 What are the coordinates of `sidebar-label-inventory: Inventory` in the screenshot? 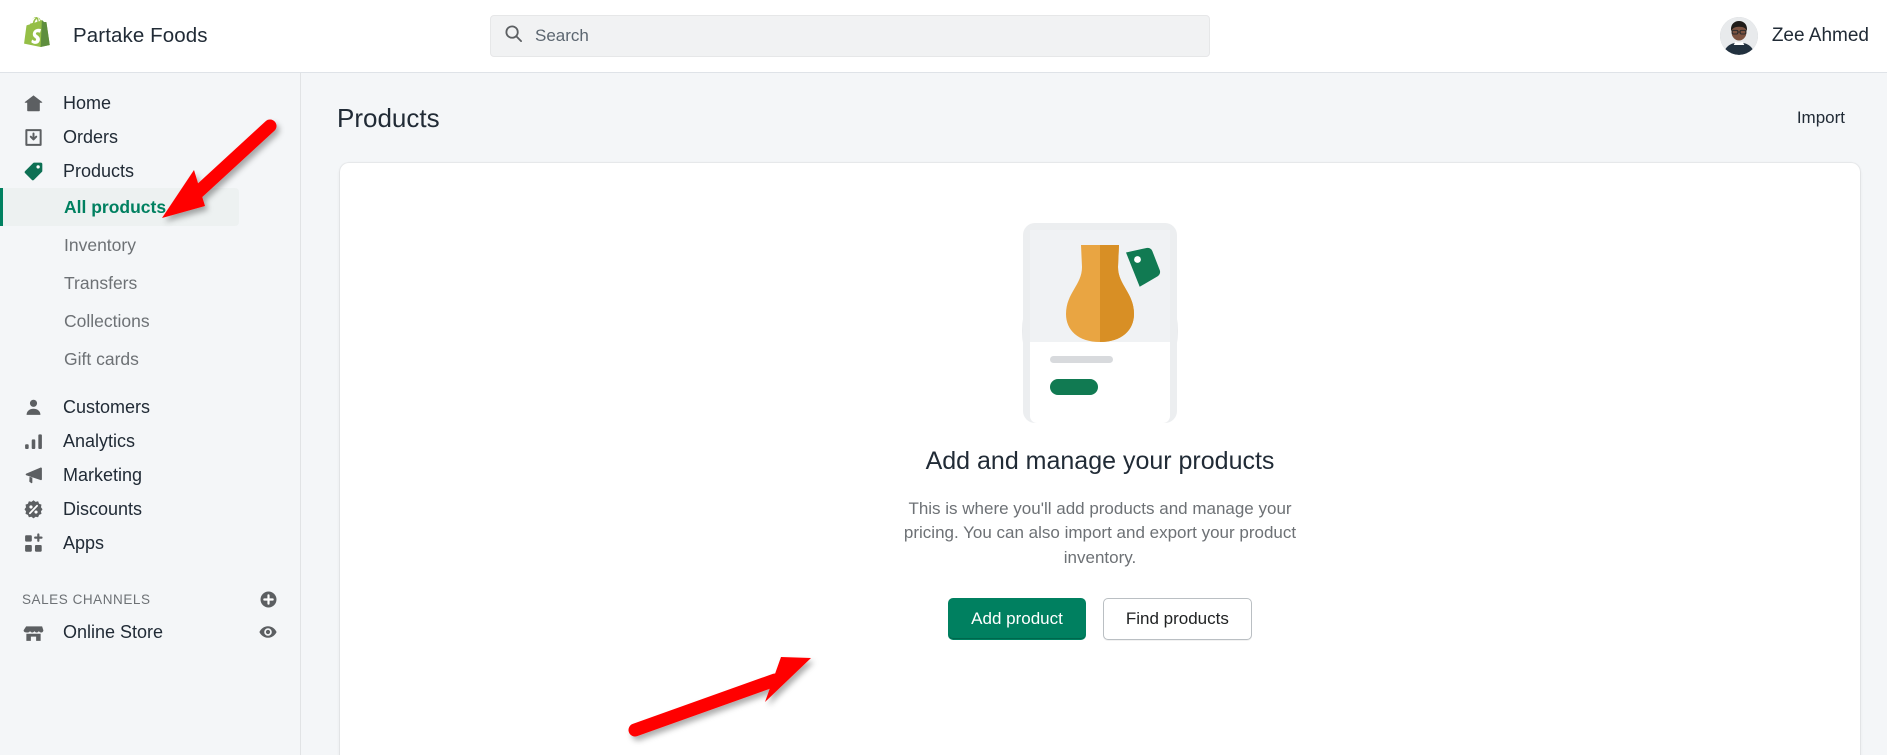 It's located at (100, 244).